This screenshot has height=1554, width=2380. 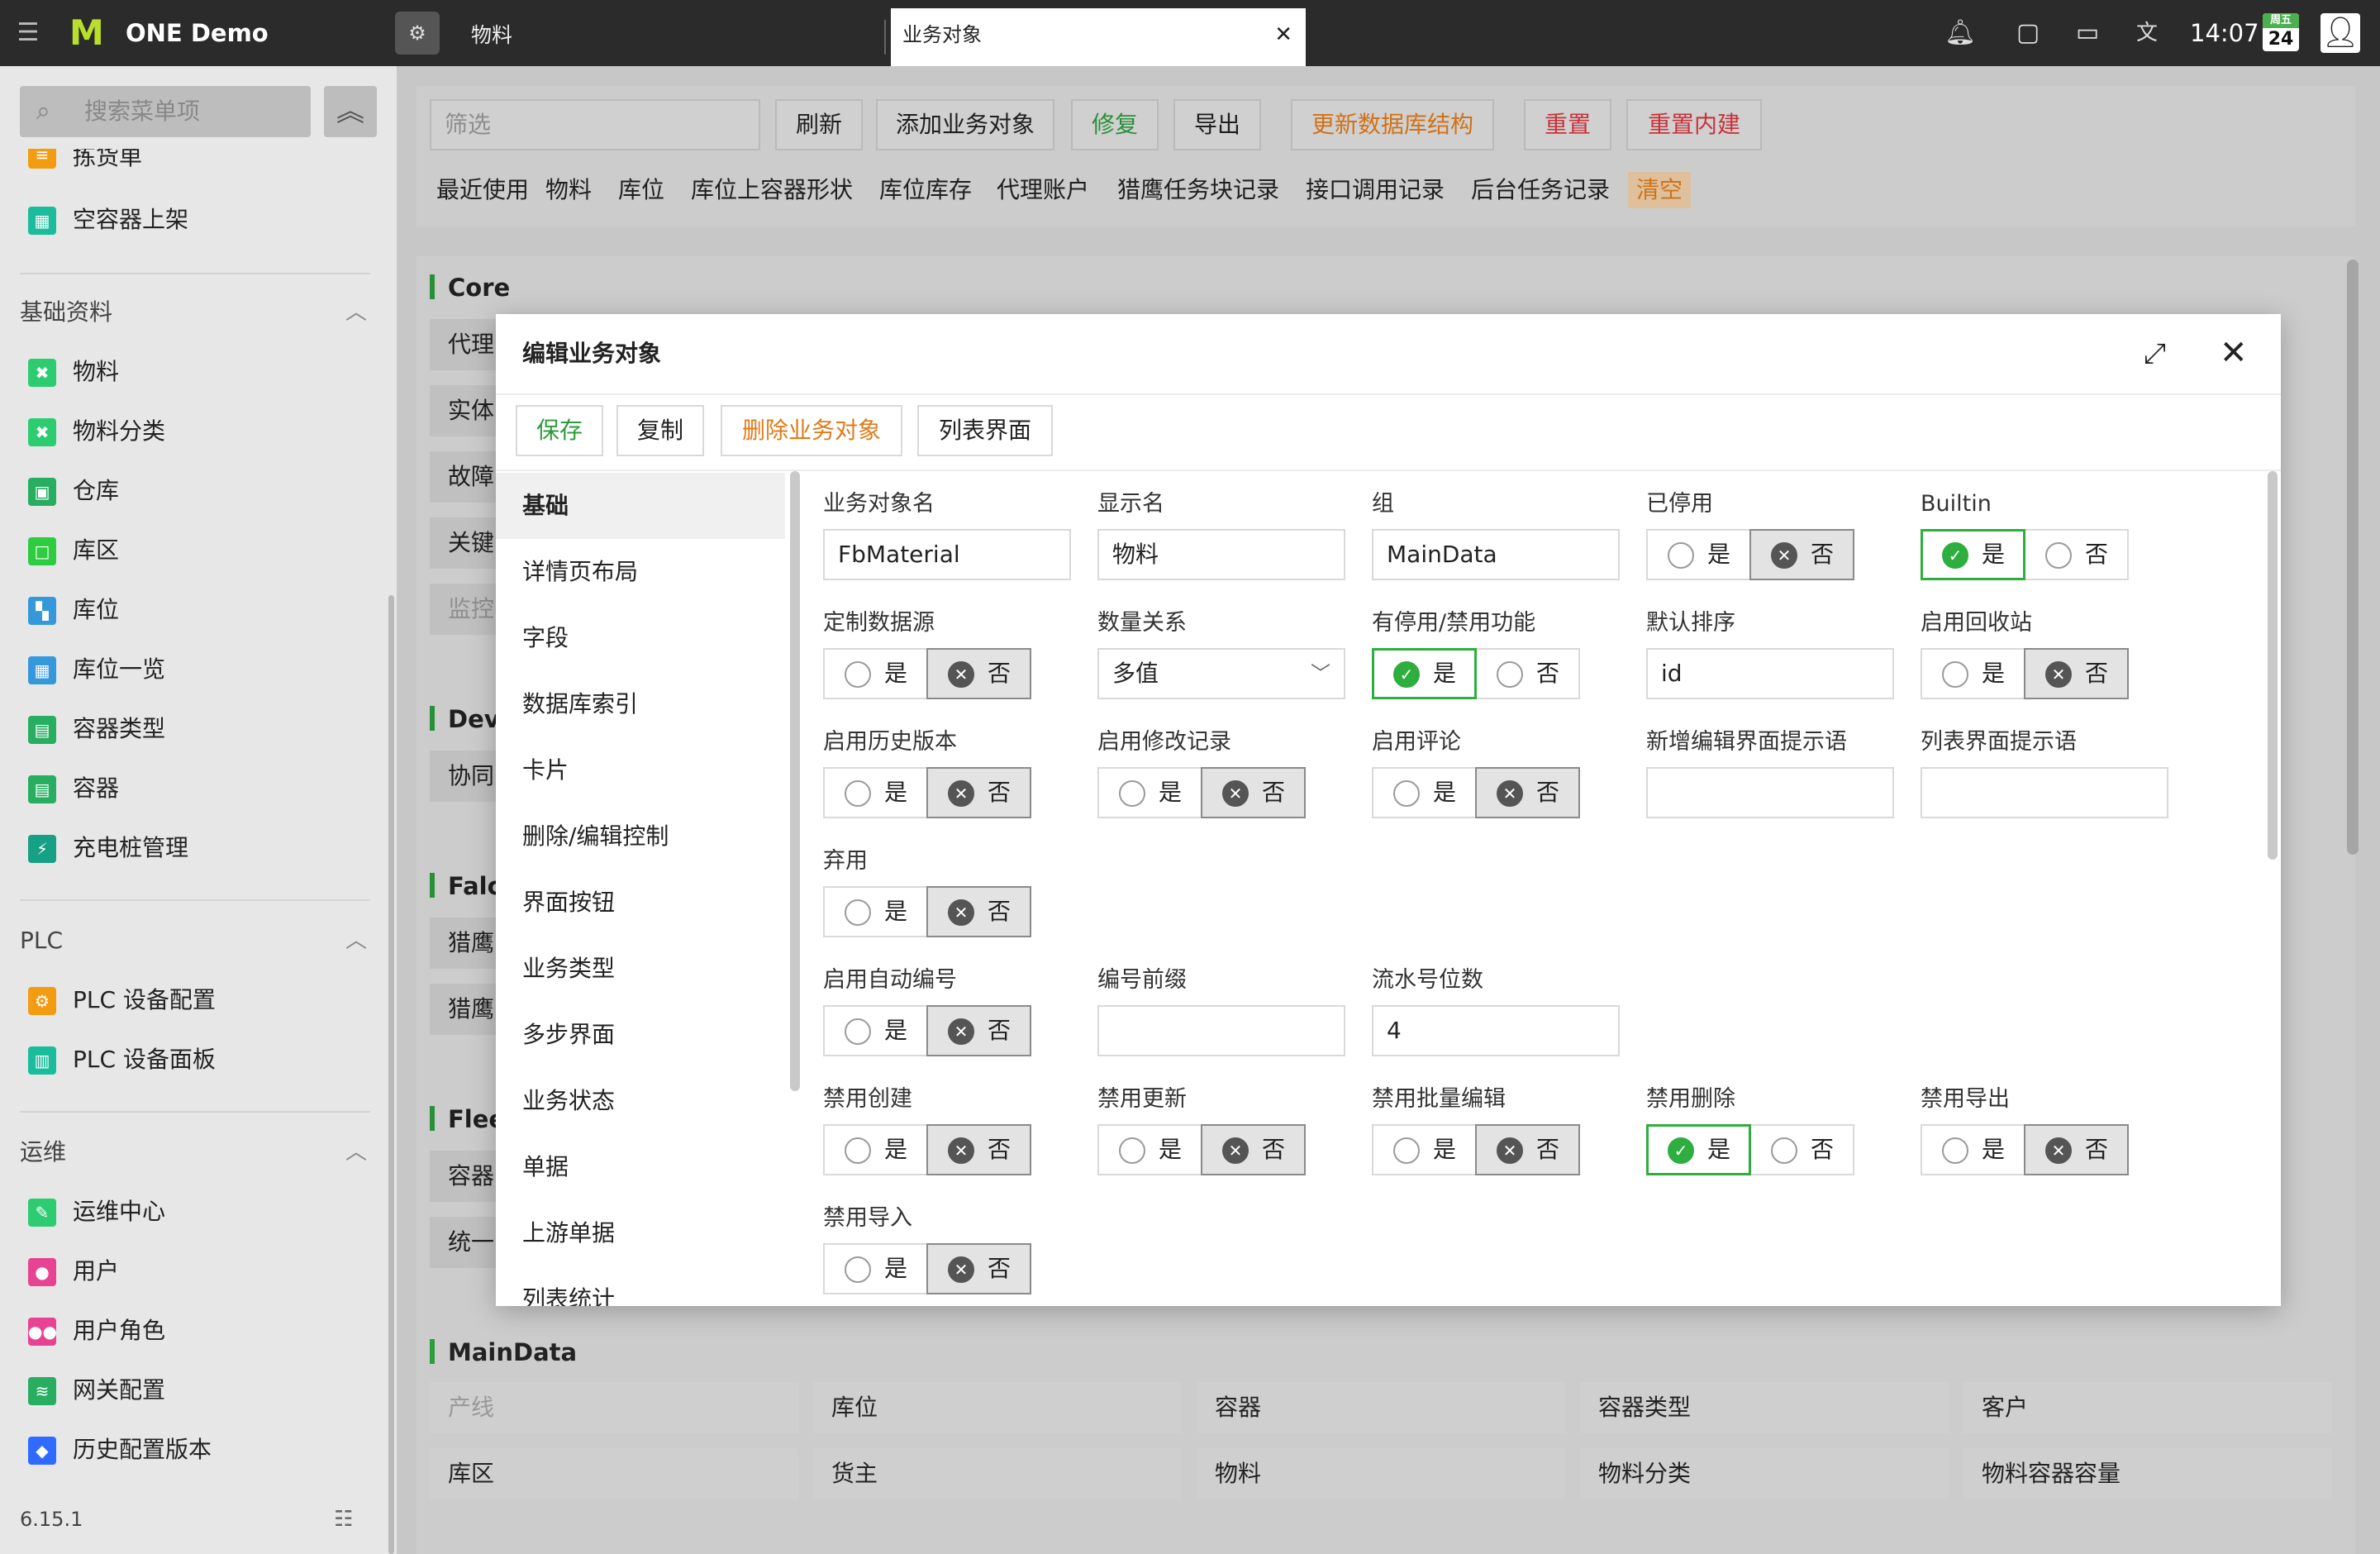 What do you see at coordinates (1098, 37) in the screenshot?
I see `tab-business-object: 业务对象 ✕` at bounding box center [1098, 37].